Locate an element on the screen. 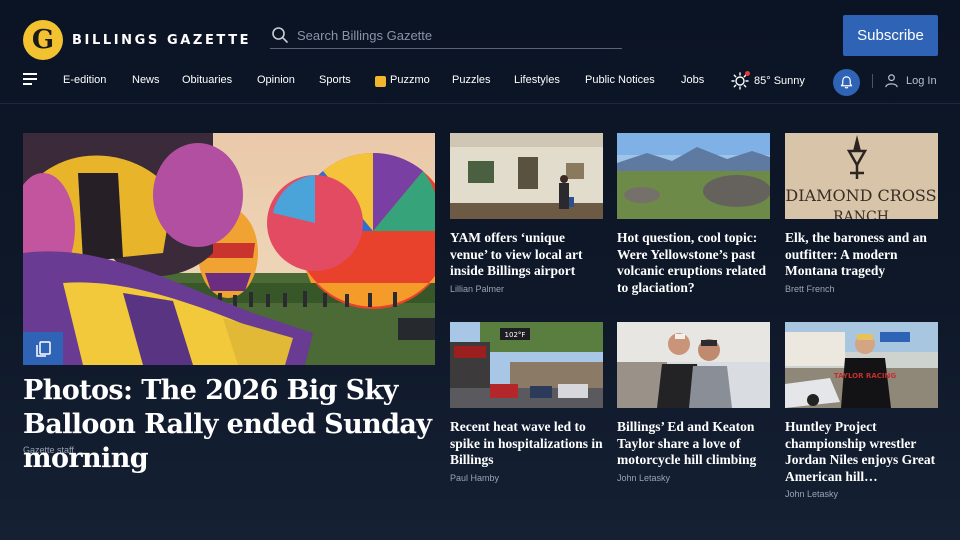 Image resolution: width=960 pixels, height=540 pixels. article-thumbnail: TAYLOR RACING is located at coordinates (861, 365).